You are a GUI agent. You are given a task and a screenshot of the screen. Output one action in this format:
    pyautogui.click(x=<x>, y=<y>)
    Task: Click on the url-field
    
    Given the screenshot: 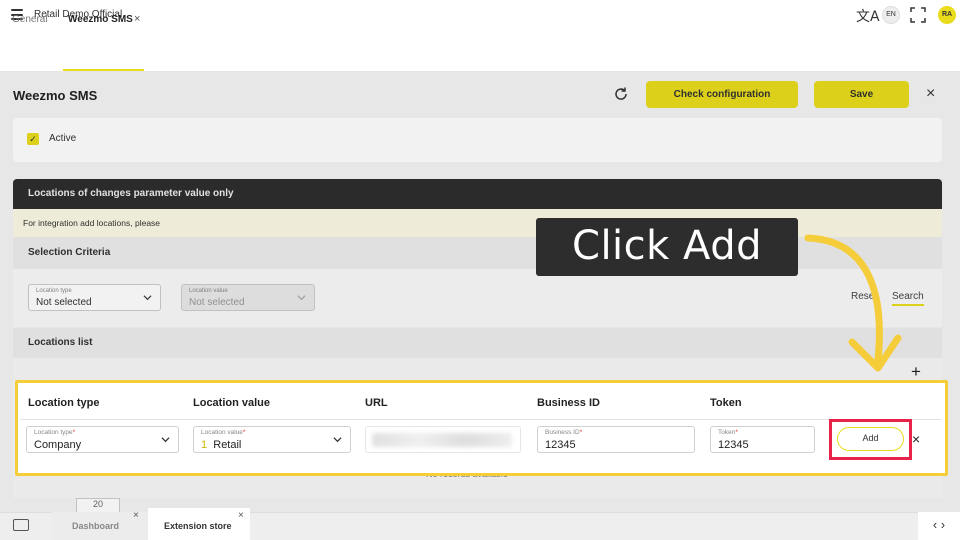 What is the action you would take?
    pyautogui.click(x=443, y=439)
    